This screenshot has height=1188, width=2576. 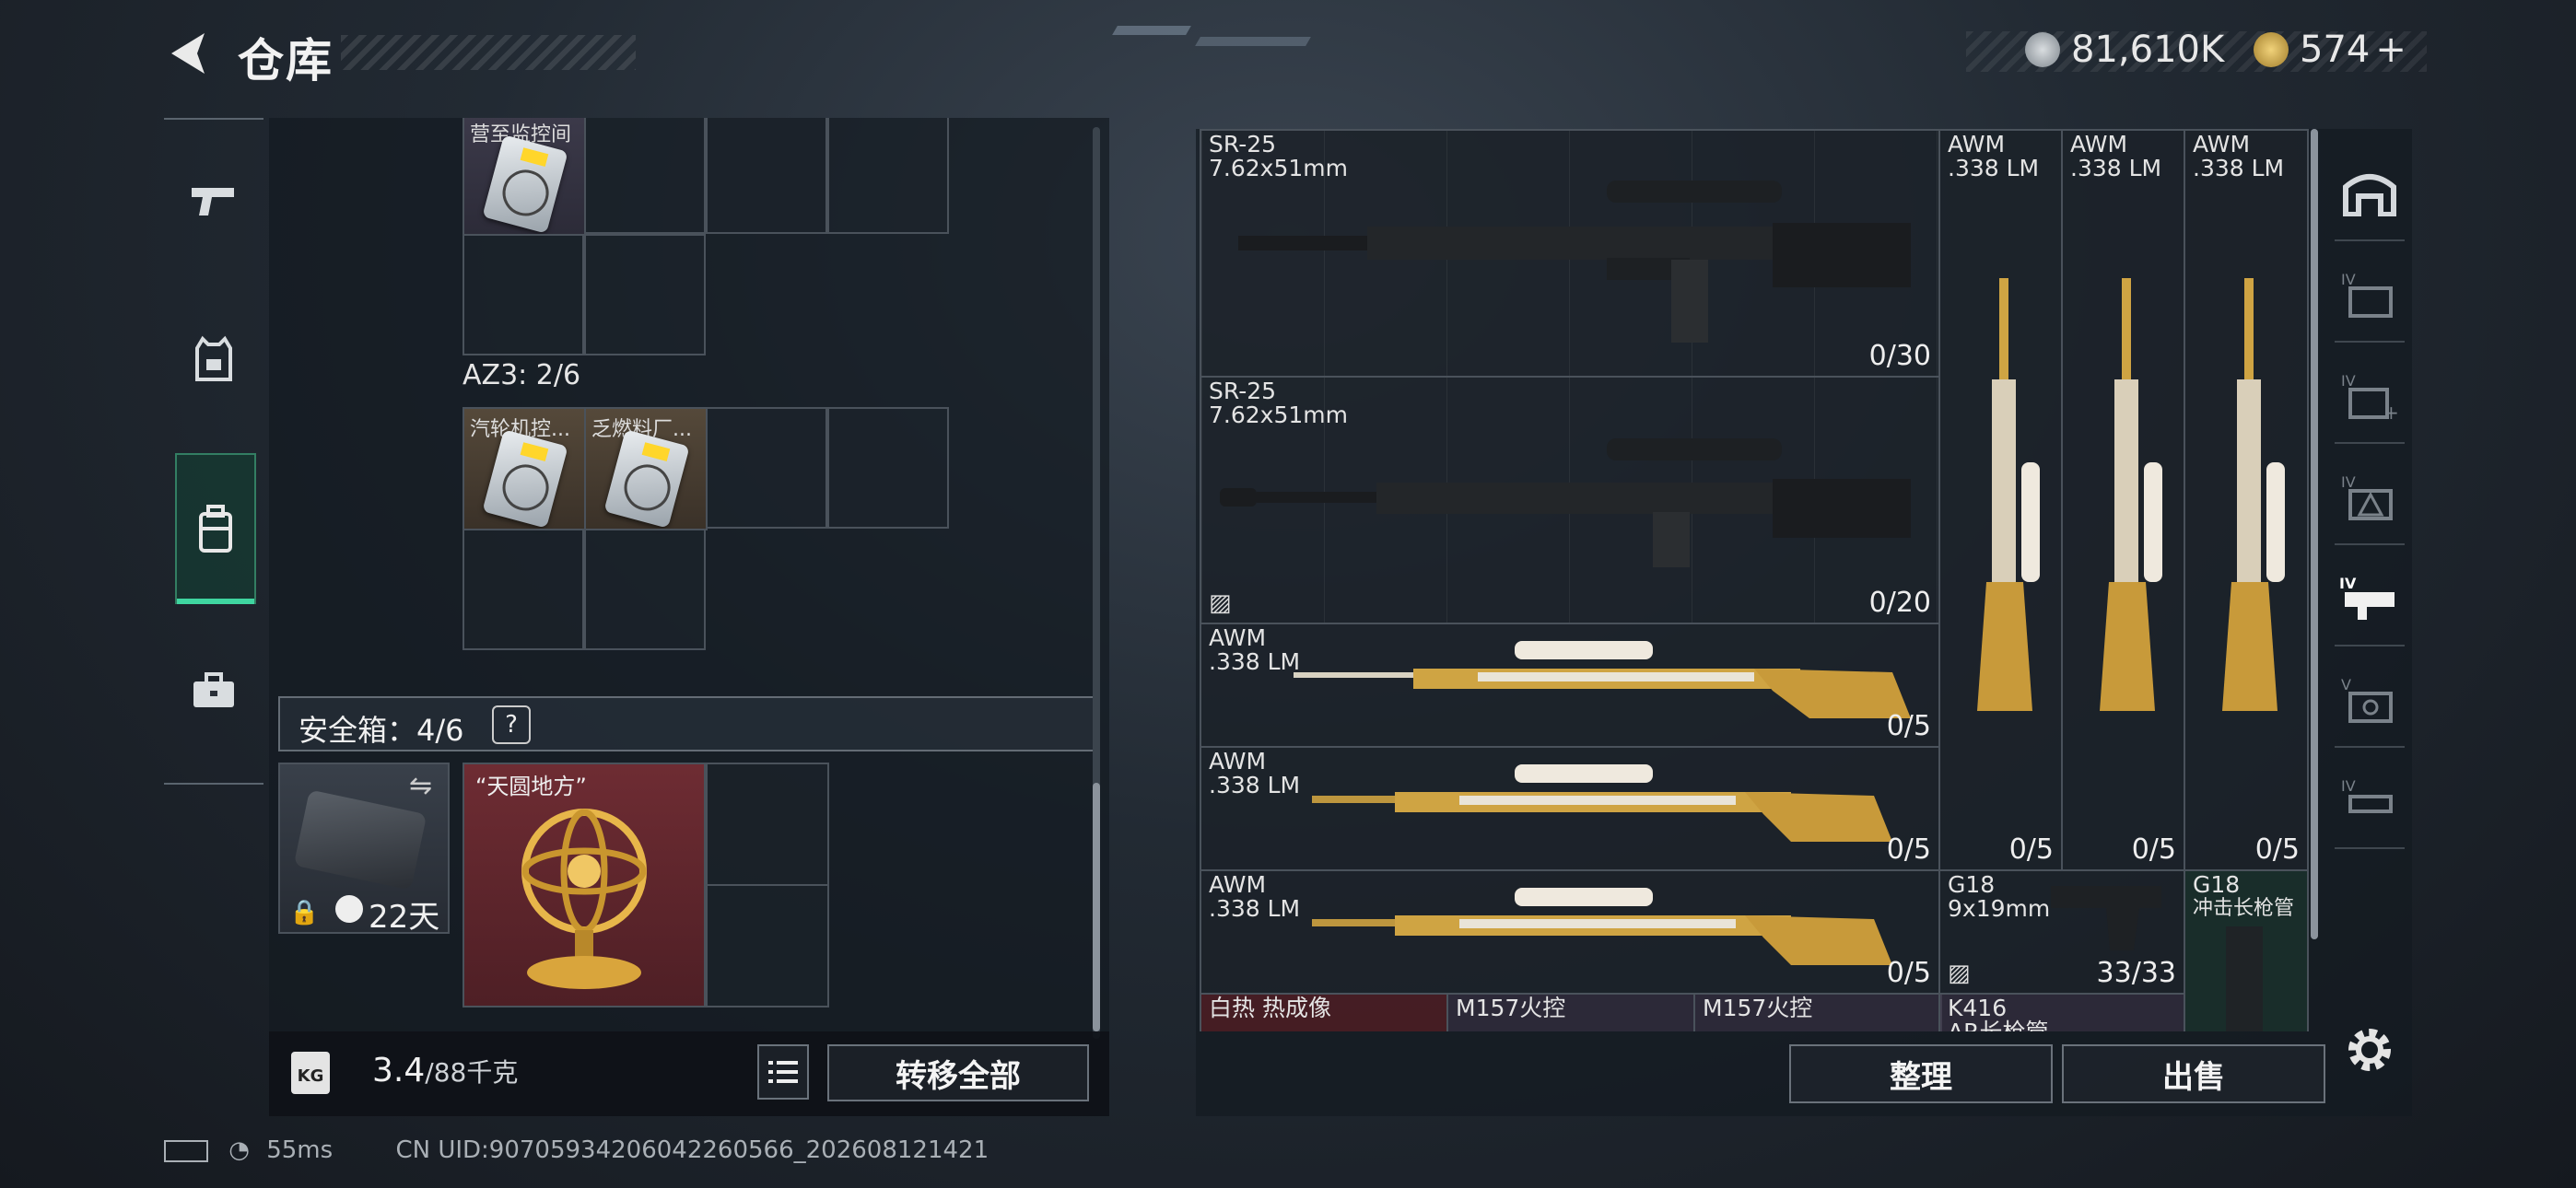 I want to click on ammo-count: 0/30, so click(x=1899, y=356).